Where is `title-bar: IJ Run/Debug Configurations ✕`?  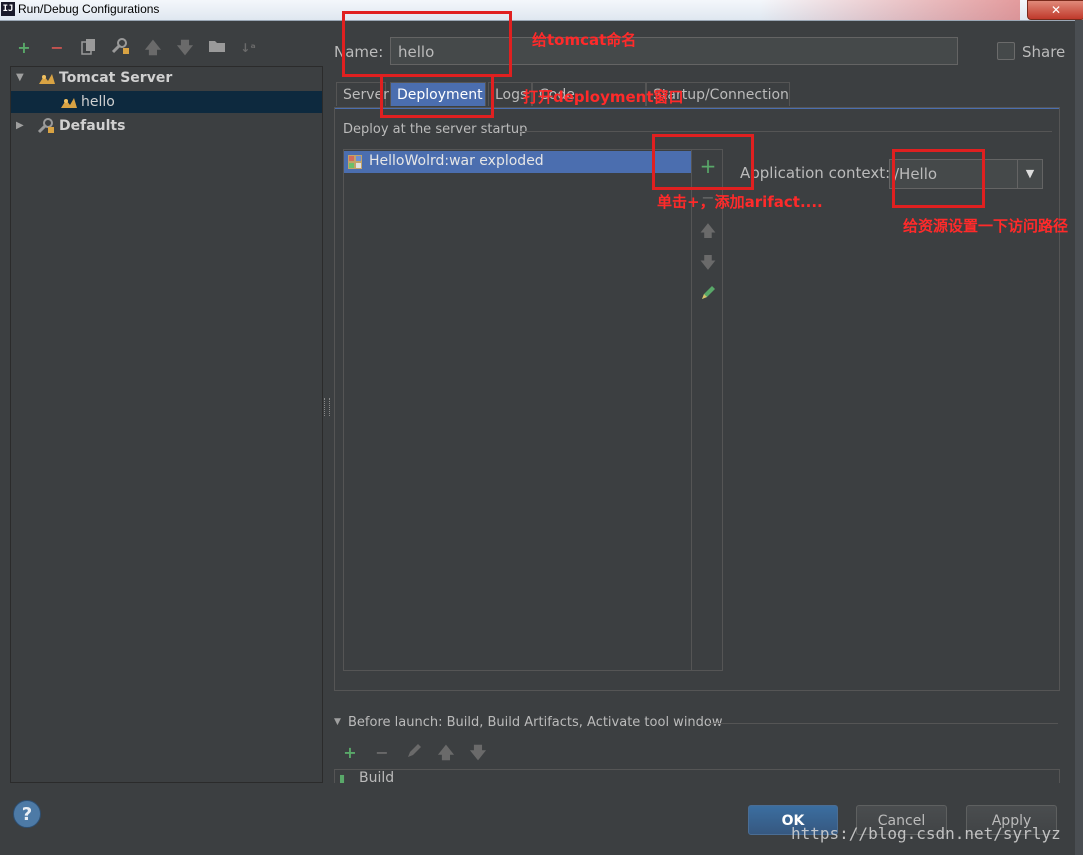
title-bar: IJ Run/Debug Configurations ✕ is located at coordinates (541, 10).